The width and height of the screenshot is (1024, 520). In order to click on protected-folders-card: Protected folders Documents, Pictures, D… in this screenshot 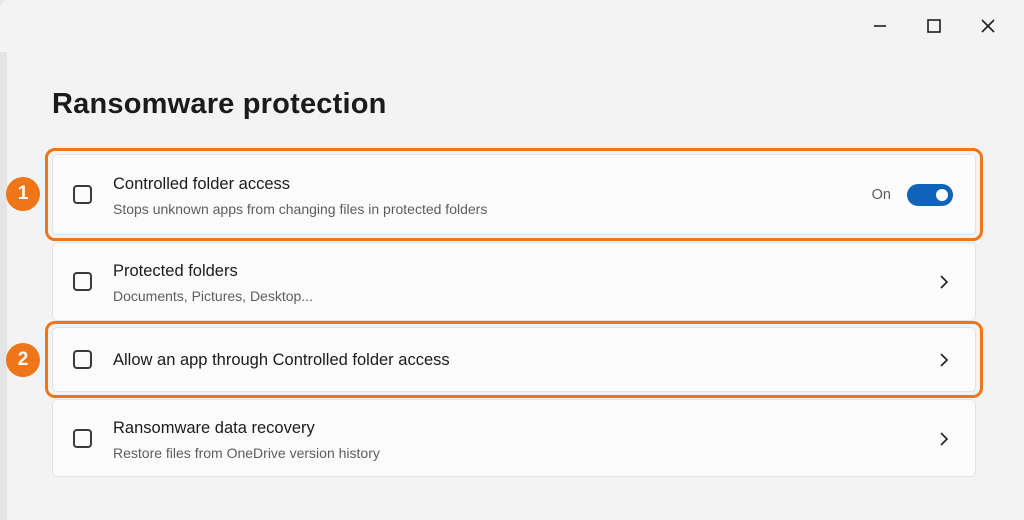, I will do `click(514, 281)`.